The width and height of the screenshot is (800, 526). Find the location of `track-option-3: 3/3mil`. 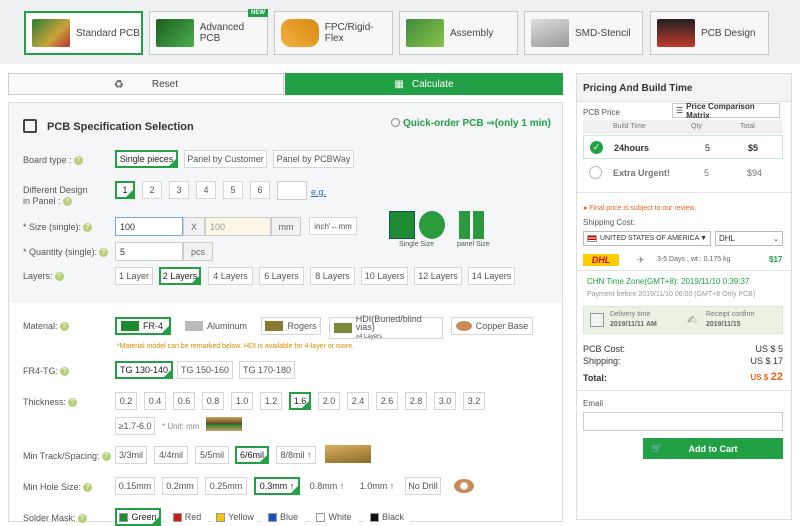

track-option-3: 3/3mil is located at coordinates (131, 455).